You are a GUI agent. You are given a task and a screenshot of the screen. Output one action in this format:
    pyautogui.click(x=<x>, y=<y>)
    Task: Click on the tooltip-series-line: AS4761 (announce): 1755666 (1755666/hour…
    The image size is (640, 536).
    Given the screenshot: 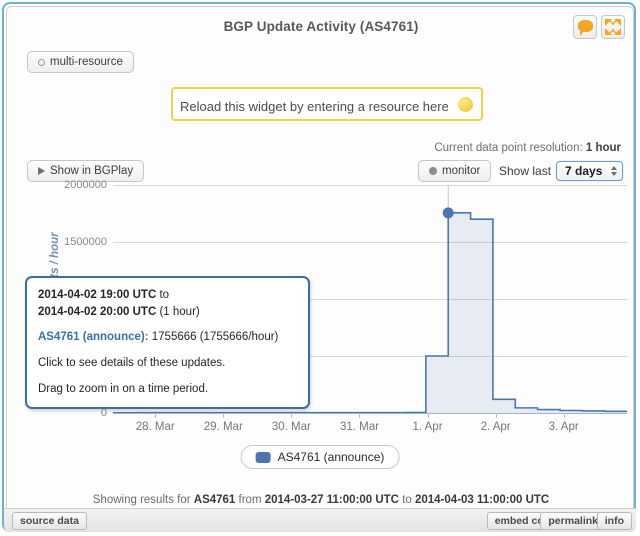 What is the action you would take?
    pyautogui.click(x=167, y=337)
    